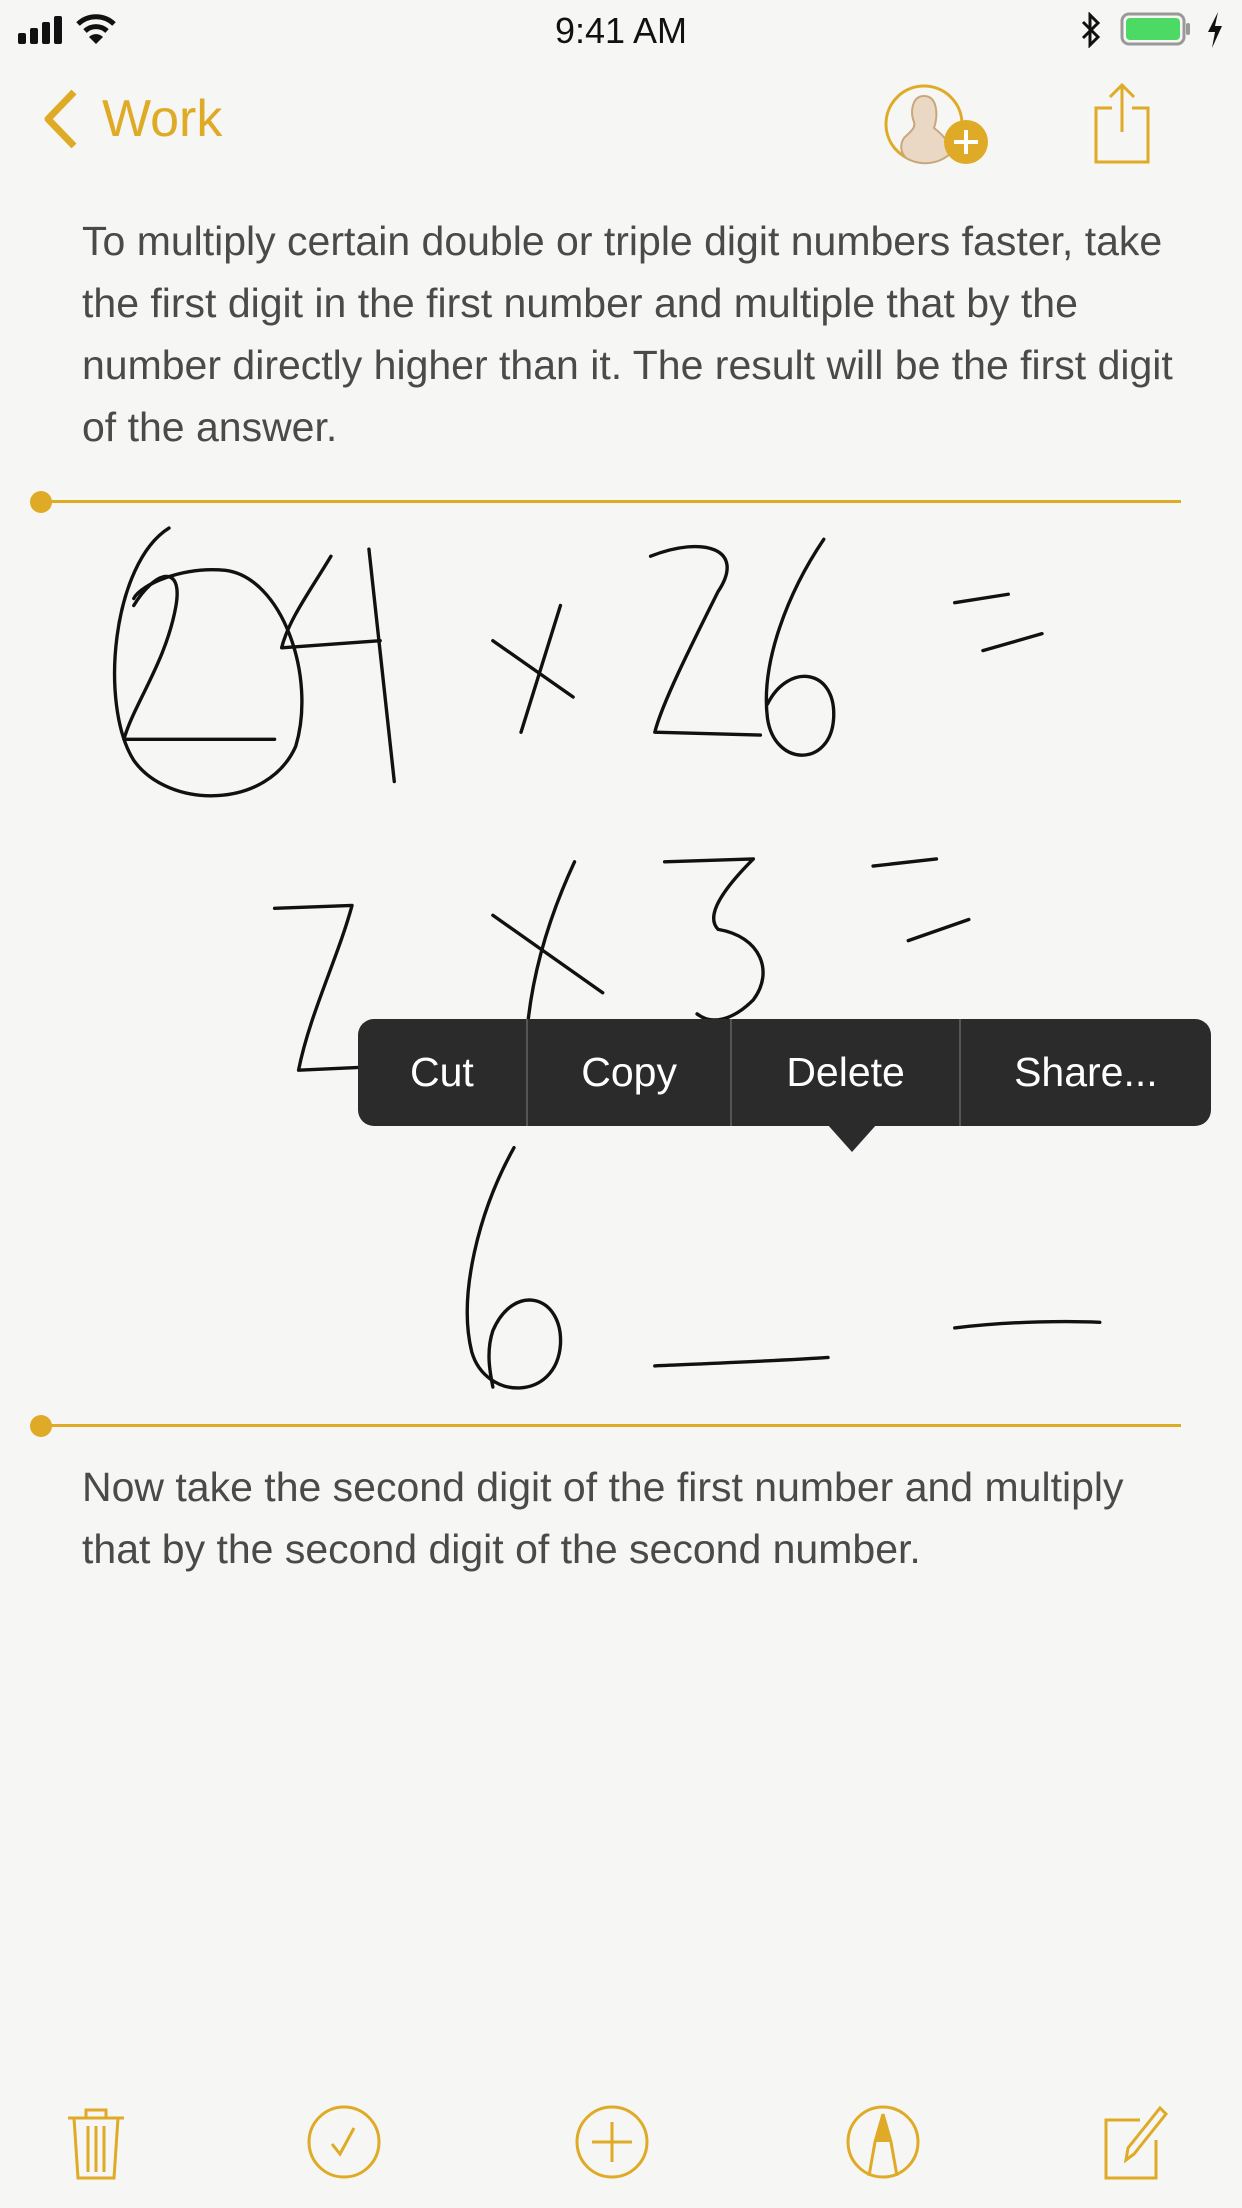 The image size is (1242, 2208). I want to click on menu-item-copy: Copy, so click(630, 1072).